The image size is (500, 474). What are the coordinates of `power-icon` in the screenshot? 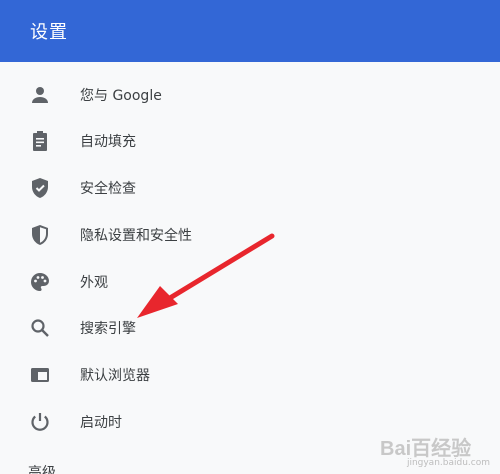 It's located at (40, 422).